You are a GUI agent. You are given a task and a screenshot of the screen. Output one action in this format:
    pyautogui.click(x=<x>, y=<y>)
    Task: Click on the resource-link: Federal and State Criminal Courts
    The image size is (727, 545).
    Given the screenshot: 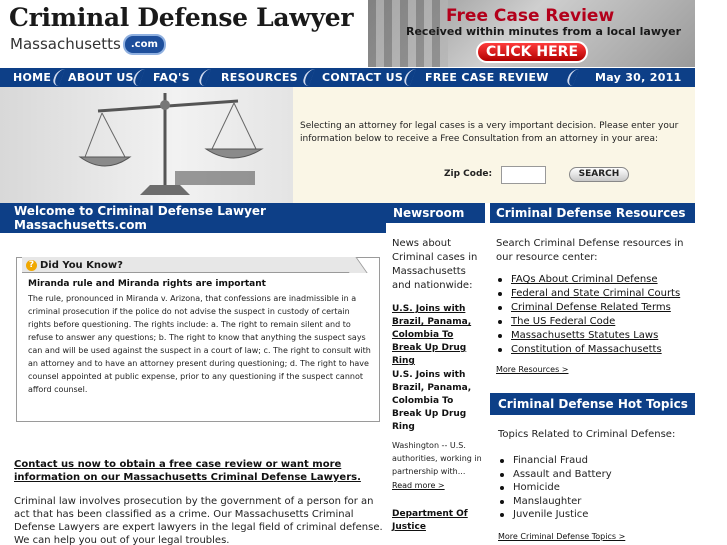 What is the action you would take?
    pyautogui.click(x=595, y=293)
    